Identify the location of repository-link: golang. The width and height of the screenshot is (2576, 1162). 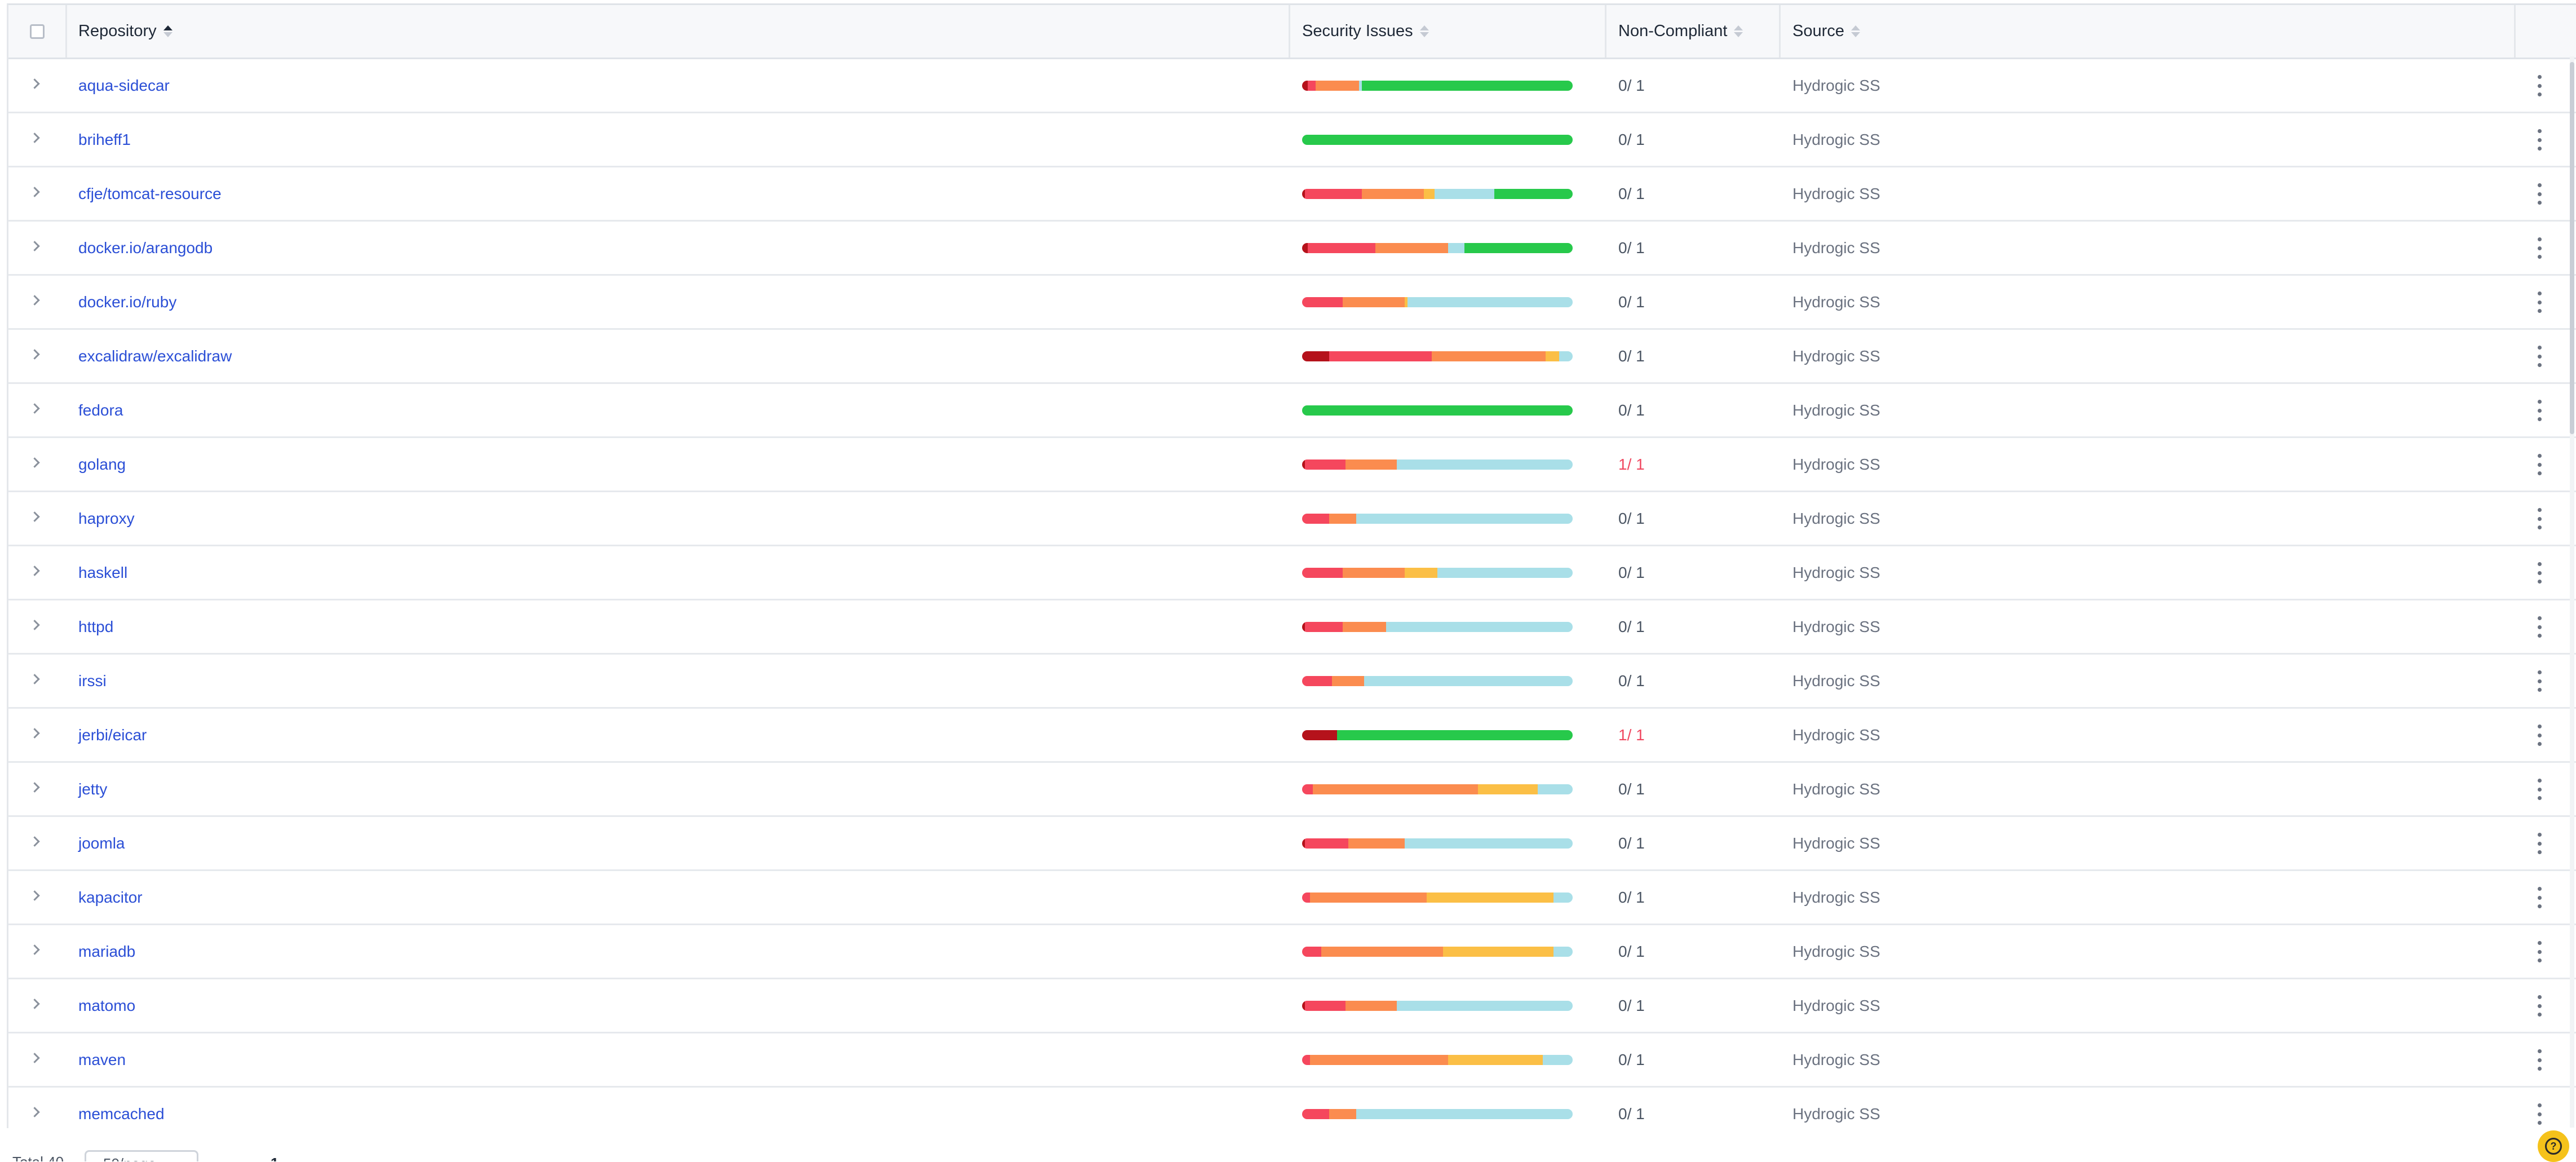
(102, 464).